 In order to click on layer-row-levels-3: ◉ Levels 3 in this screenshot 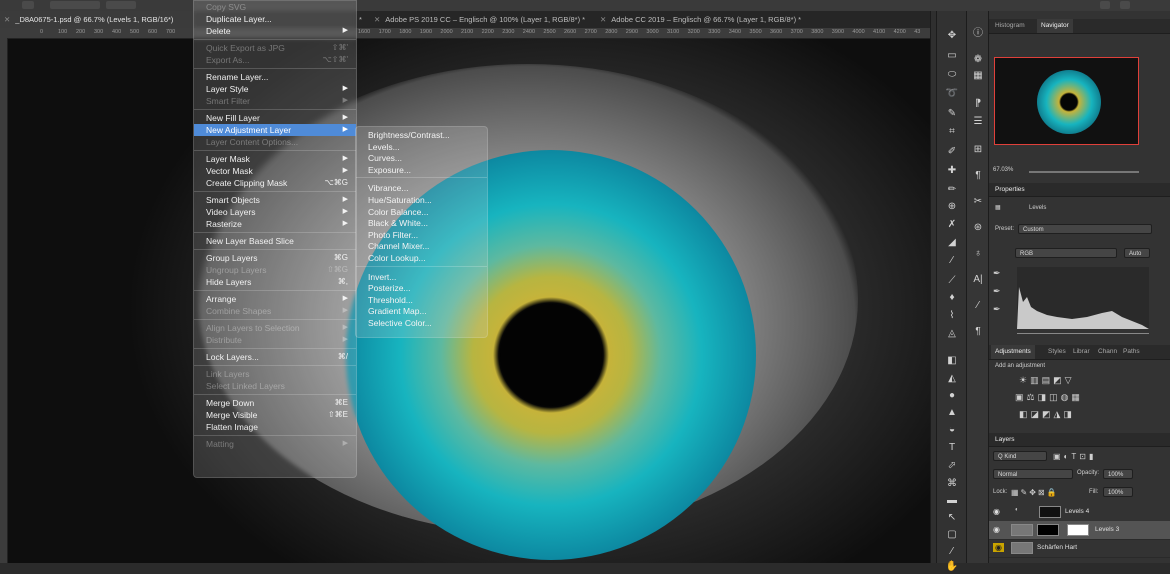, I will do `click(1079, 530)`.